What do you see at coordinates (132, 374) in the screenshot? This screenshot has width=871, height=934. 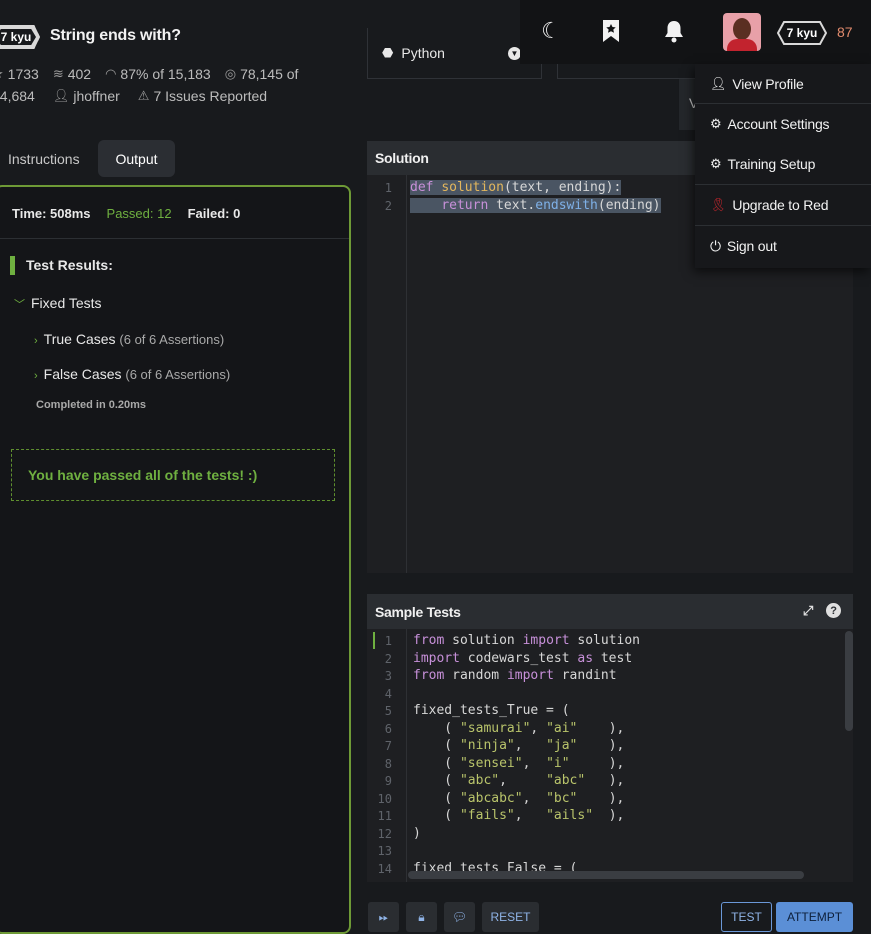 I see `test-case-false: › False Cases (6 of 6 Assertions)` at bounding box center [132, 374].